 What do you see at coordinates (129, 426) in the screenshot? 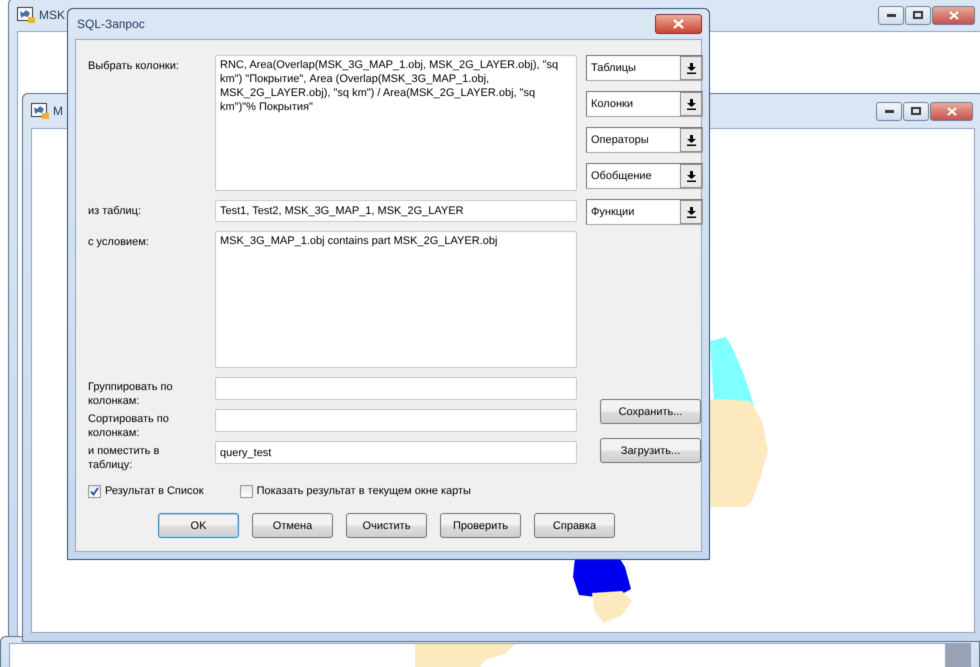
I see `field-label: Сортировать по колонкам:` at bounding box center [129, 426].